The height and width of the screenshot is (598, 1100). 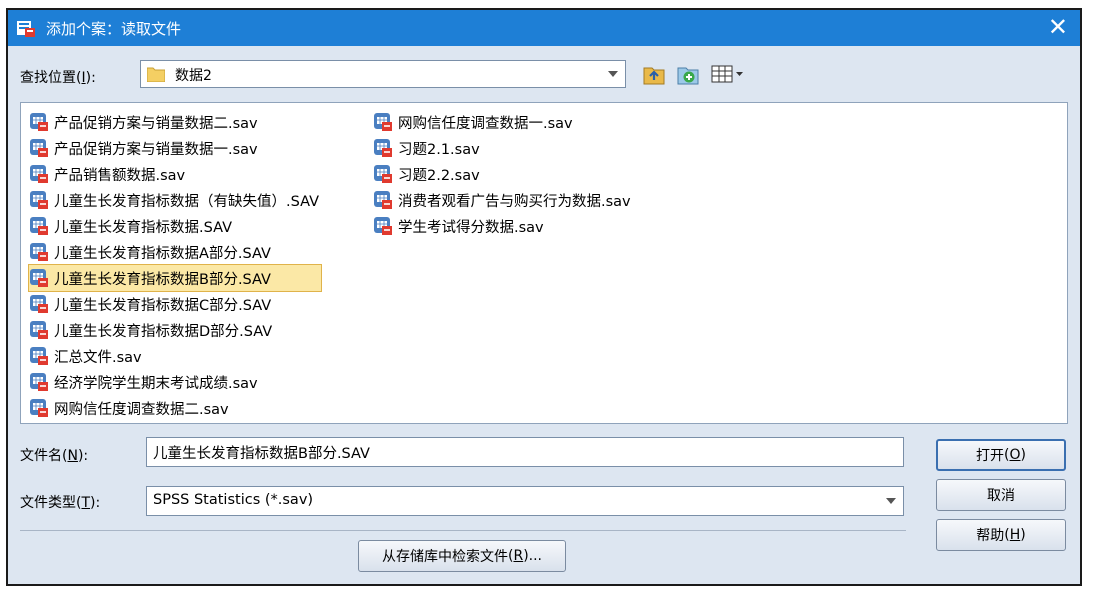 I want to click on file-item: 产品促销方案与销量数据一.sav, so click(x=175, y=148).